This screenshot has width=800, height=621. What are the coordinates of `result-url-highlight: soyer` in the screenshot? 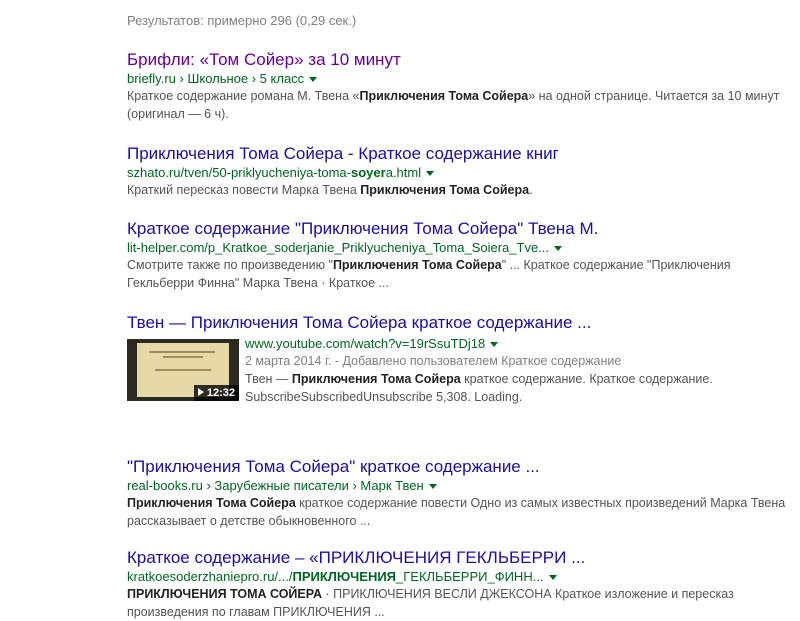 It's located at (368, 172).